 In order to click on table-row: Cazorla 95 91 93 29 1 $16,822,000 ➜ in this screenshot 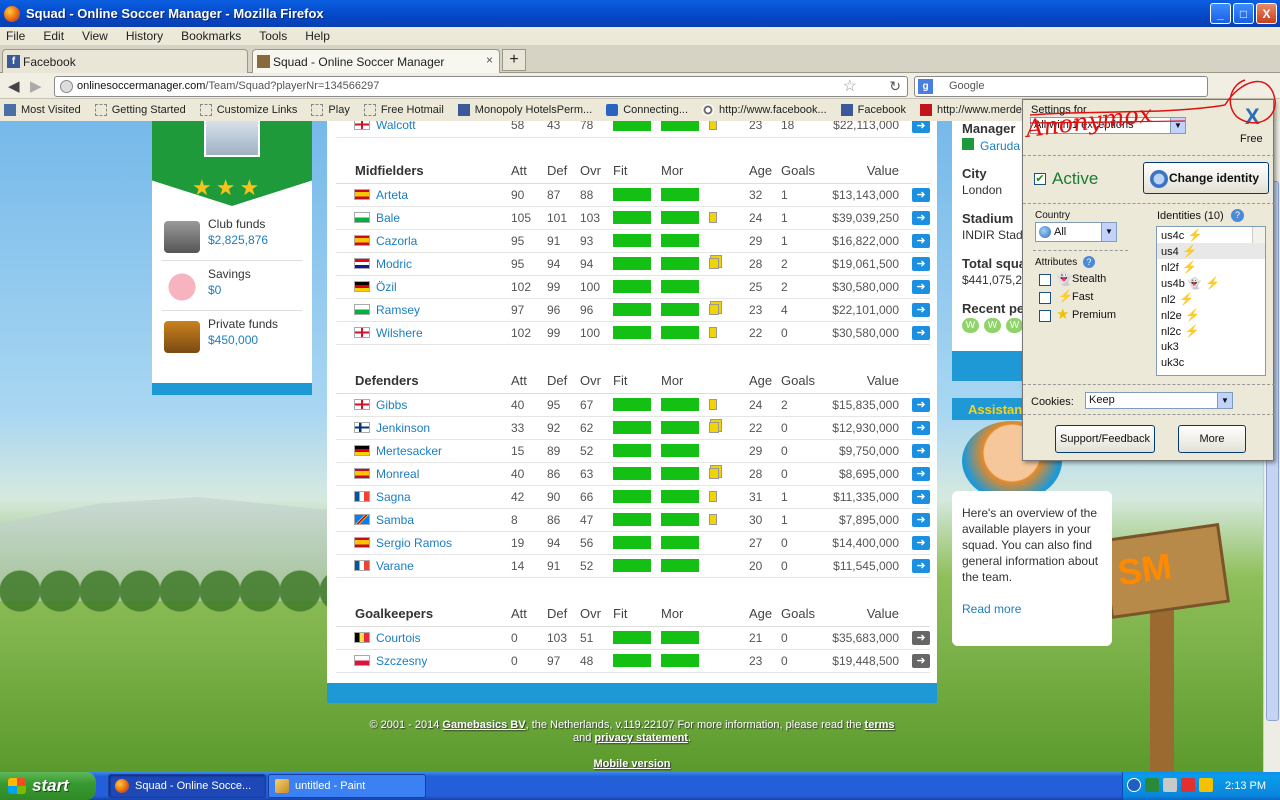, I will do `click(633, 241)`.